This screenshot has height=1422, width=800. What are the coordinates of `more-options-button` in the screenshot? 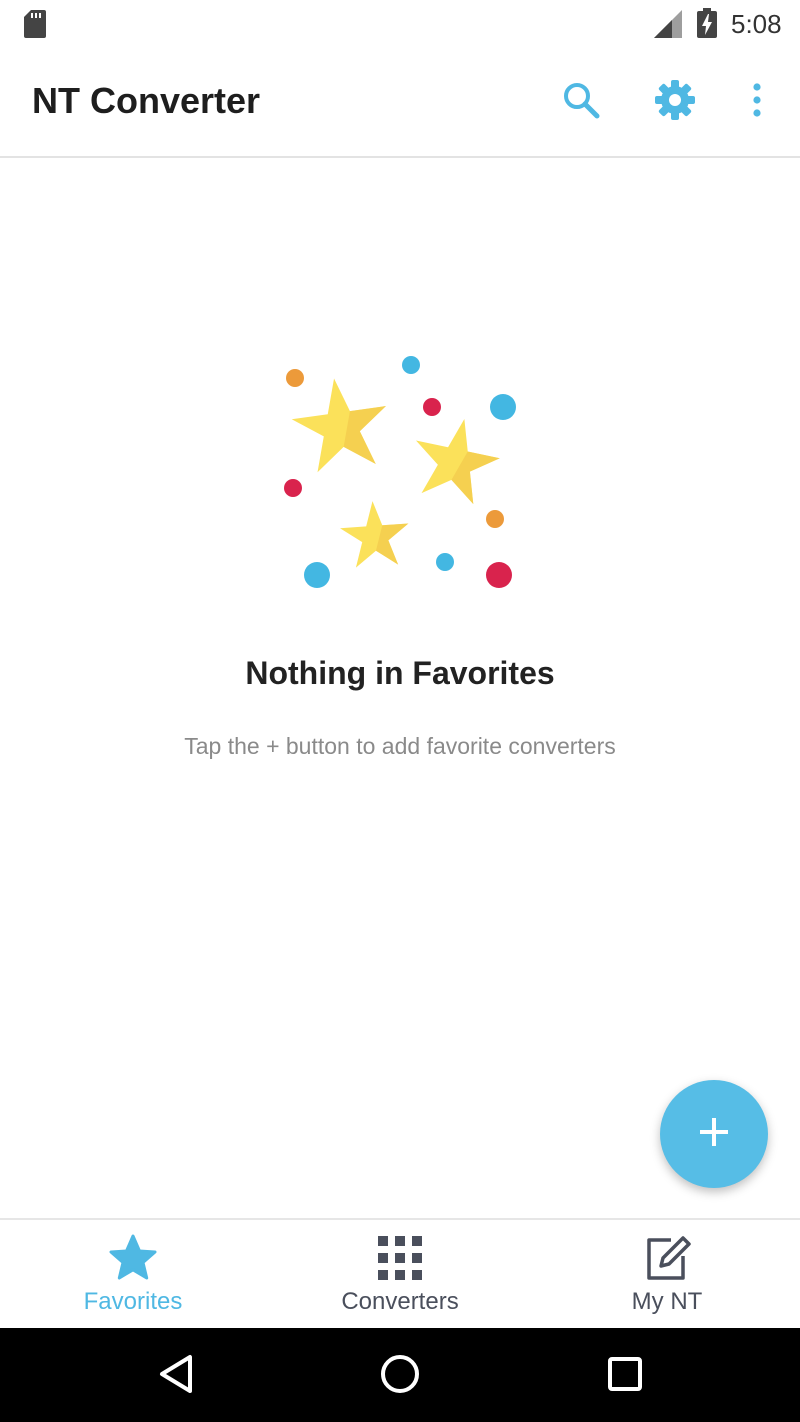 It's located at (757, 102).